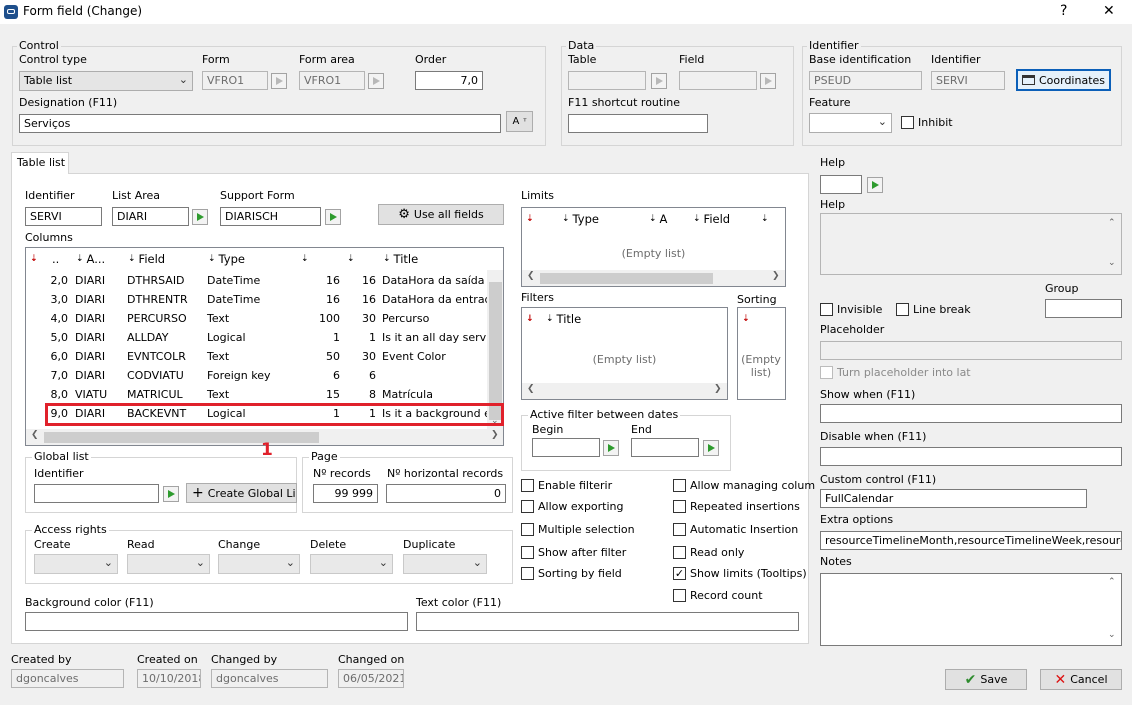  What do you see at coordinates (431, 59) in the screenshot?
I see `order-label: Order` at bounding box center [431, 59].